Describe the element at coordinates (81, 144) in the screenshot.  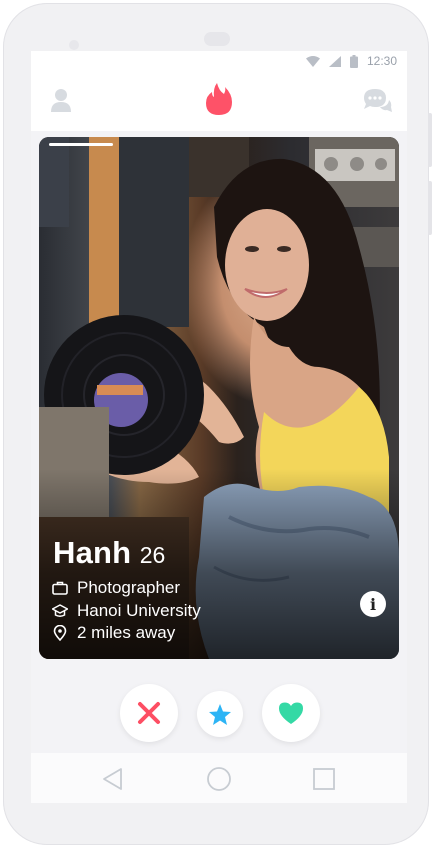
I see `photo-progress-bar` at that location.